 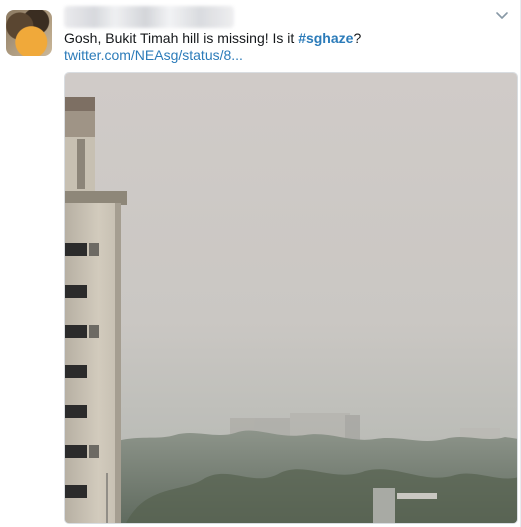 I want to click on tweet-text-suffix: ?, so click(x=357, y=38).